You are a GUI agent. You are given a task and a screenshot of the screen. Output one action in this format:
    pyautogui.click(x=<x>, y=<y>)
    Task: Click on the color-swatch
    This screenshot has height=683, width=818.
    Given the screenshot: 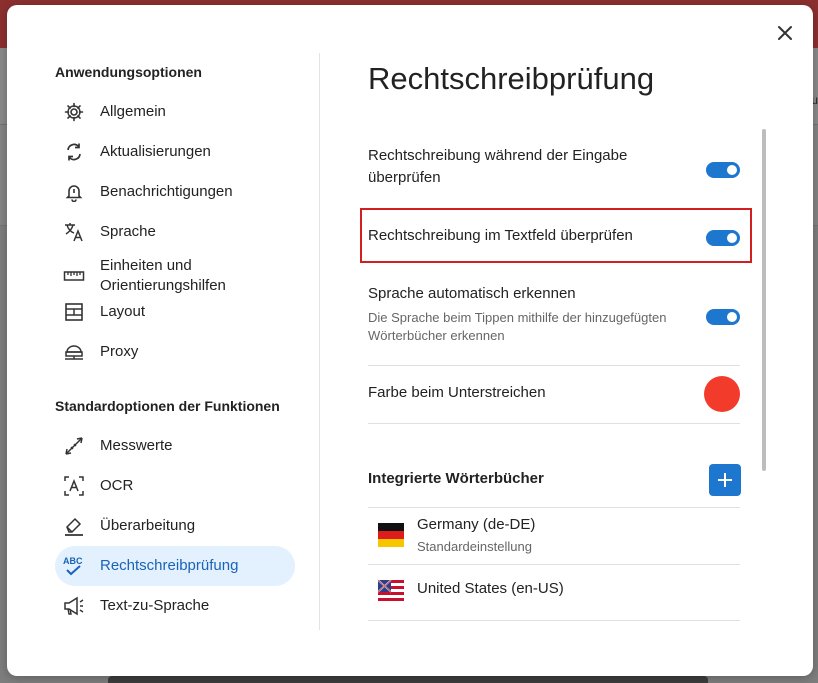 What is the action you would take?
    pyautogui.click(x=722, y=394)
    